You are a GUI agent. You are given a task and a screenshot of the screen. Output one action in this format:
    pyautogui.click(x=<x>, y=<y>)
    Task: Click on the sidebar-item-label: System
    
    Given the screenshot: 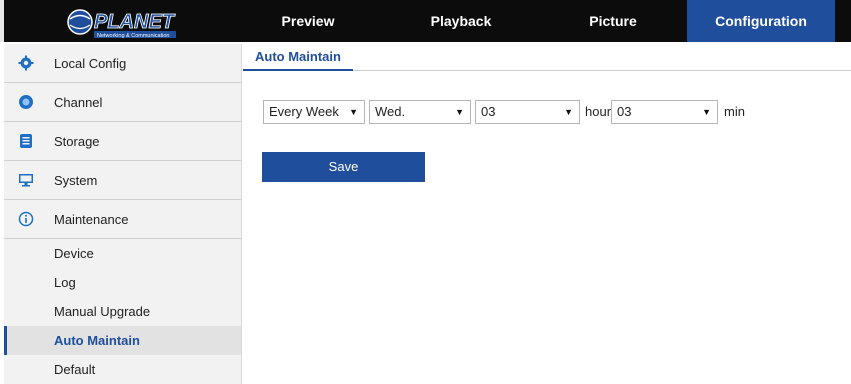 What is the action you would take?
    pyautogui.click(x=76, y=180)
    